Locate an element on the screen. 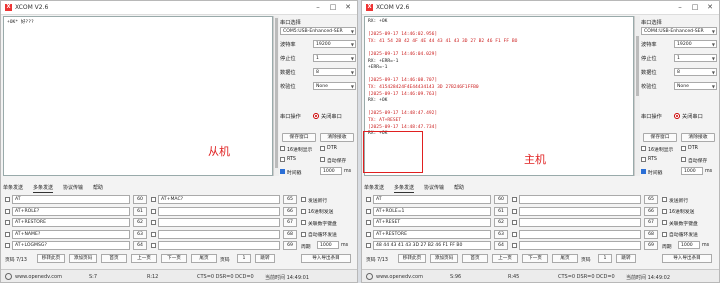 This screenshot has width=720, height=283. stop-bits-select: 1 ▼ is located at coordinates (695, 58).